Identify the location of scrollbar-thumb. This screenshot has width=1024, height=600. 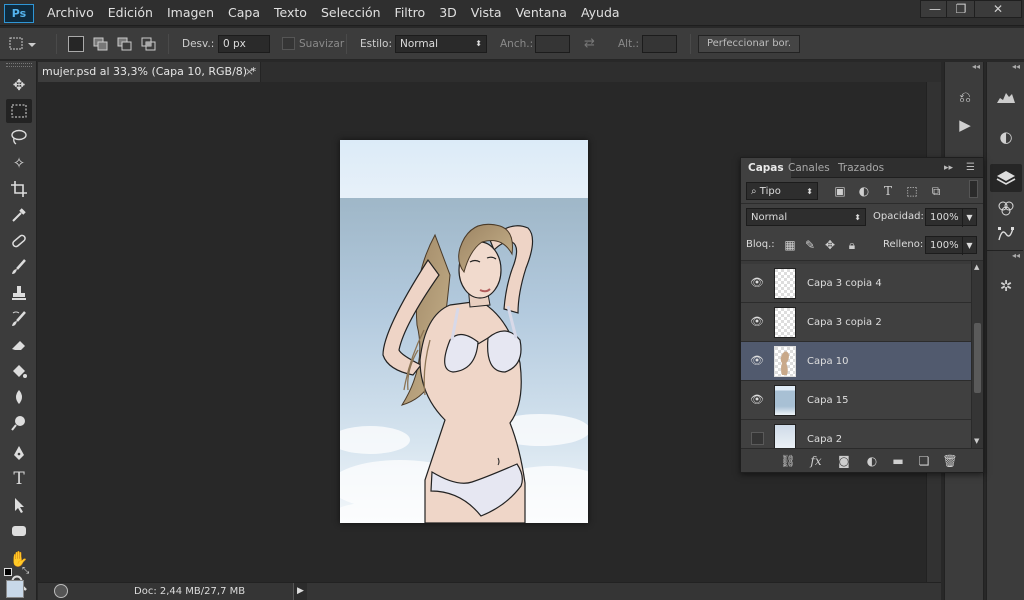
(977, 358).